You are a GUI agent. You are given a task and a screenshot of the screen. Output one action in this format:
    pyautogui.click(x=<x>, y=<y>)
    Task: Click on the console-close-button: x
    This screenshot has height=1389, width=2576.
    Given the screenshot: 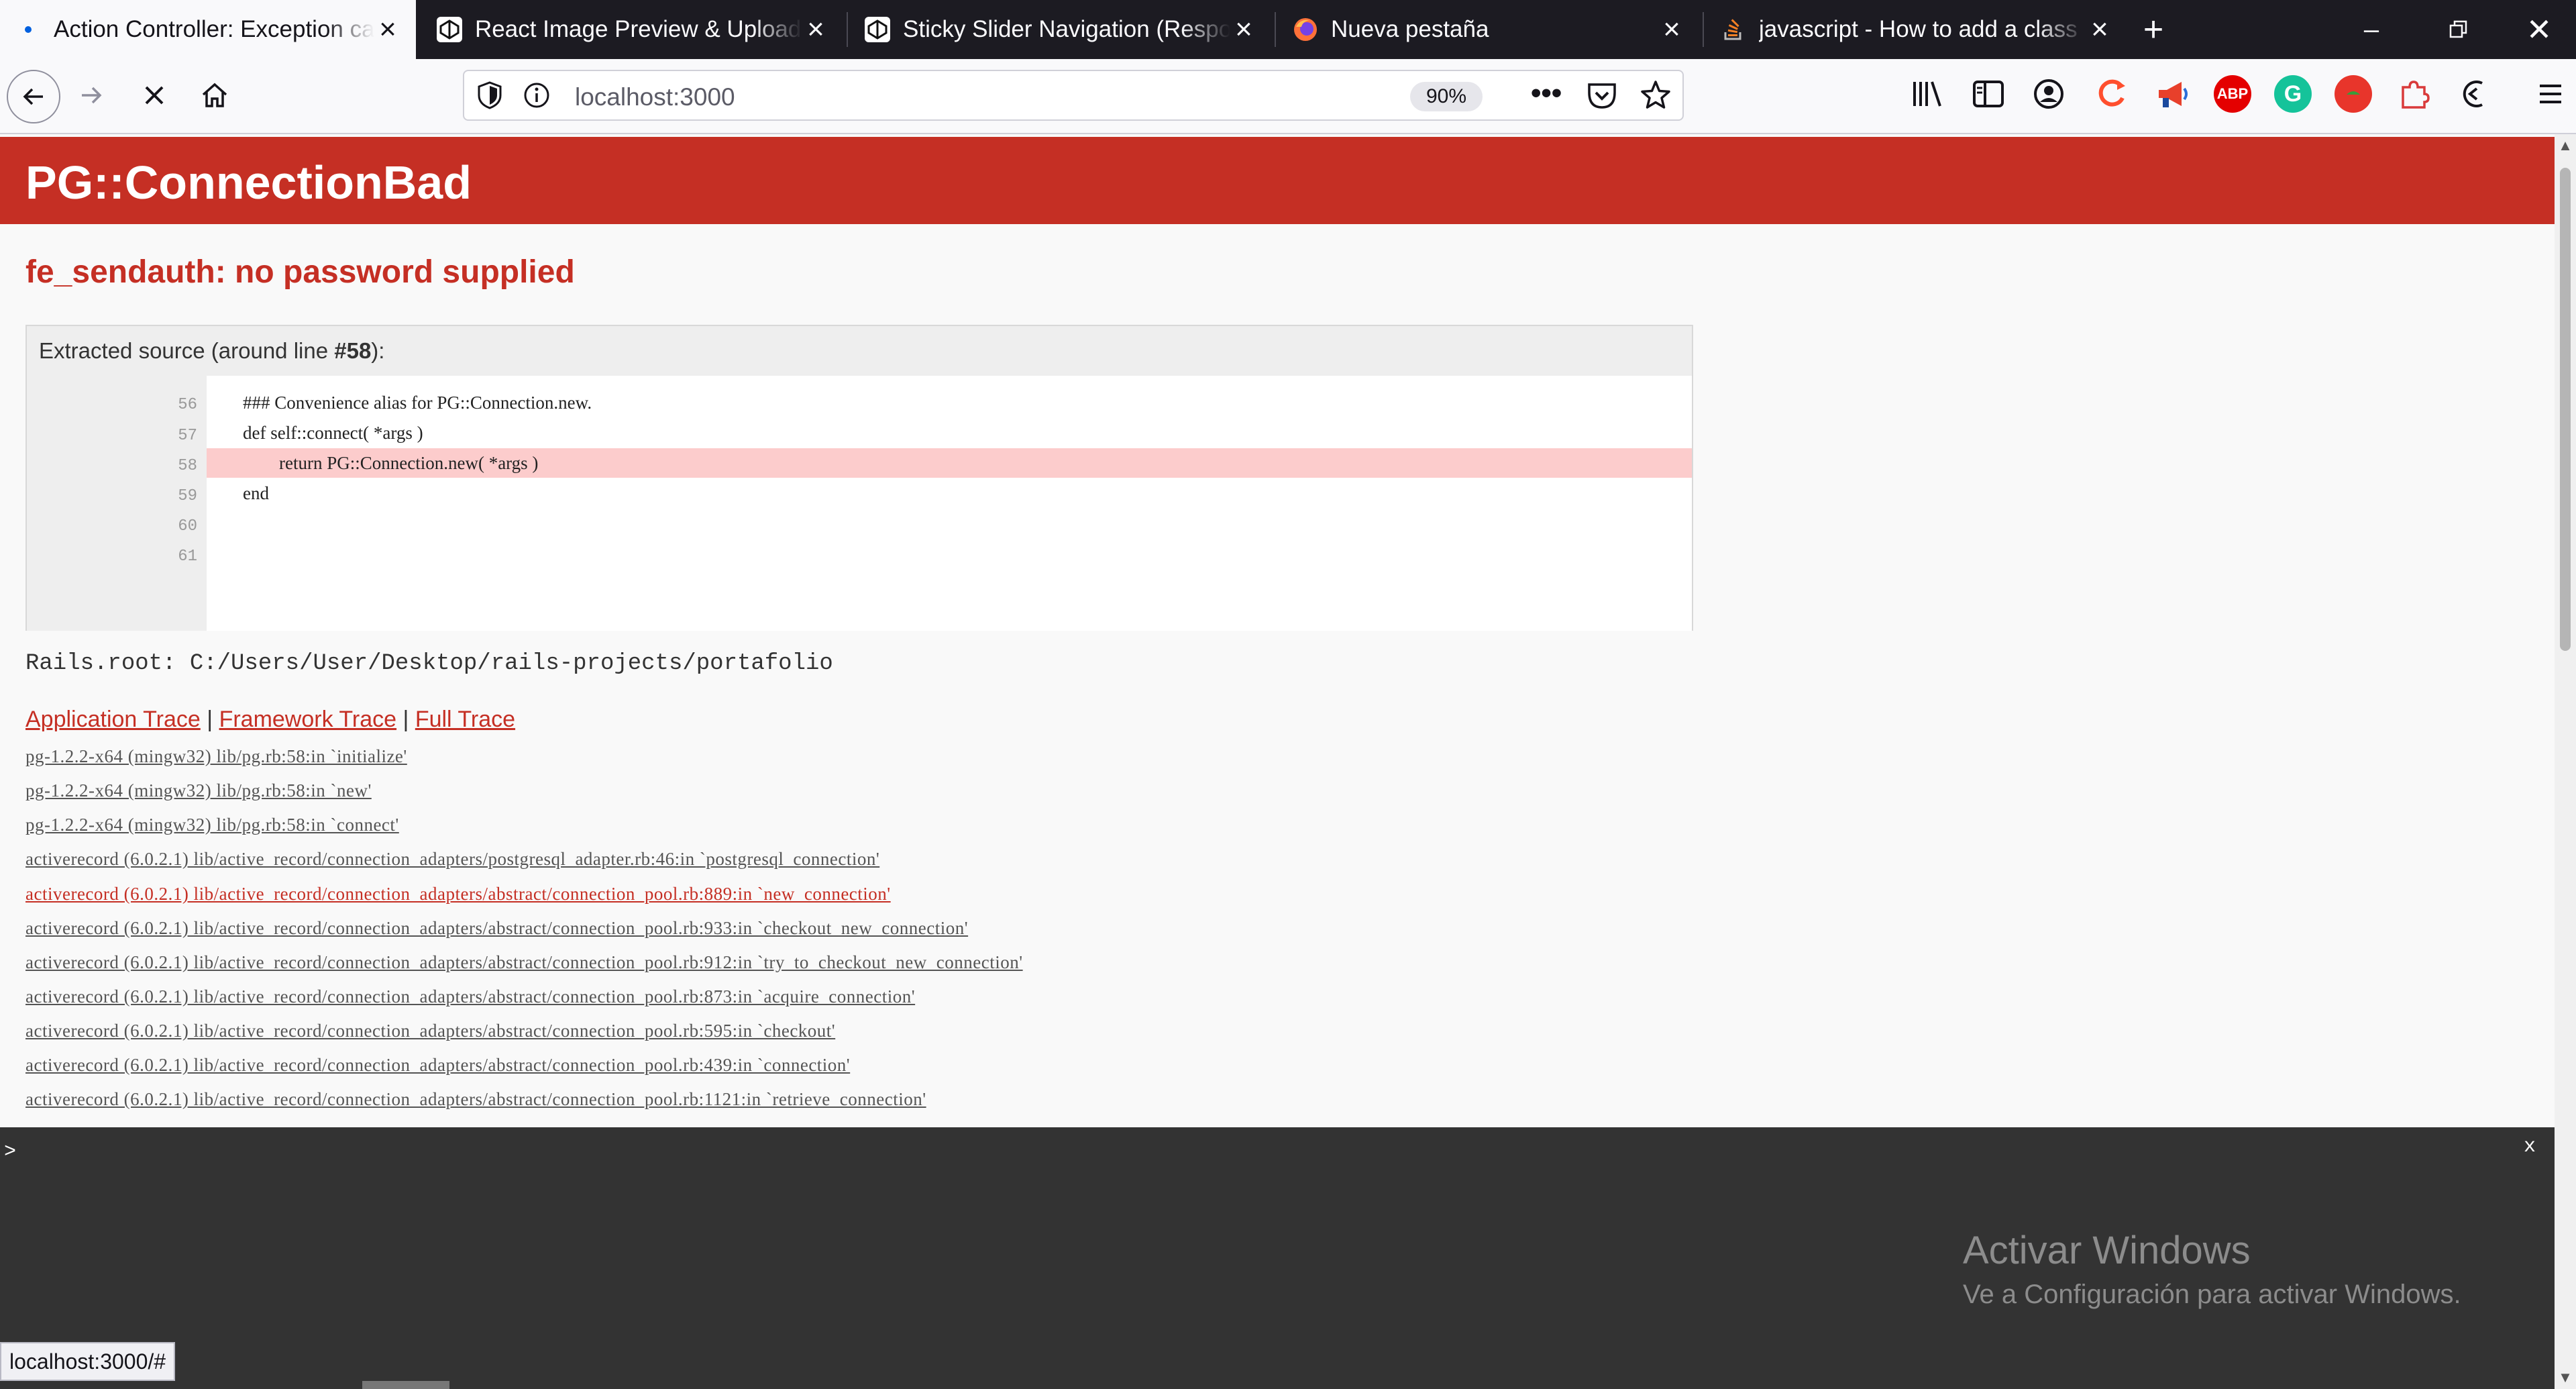 What is the action you would take?
    pyautogui.click(x=2530, y=1146)
    